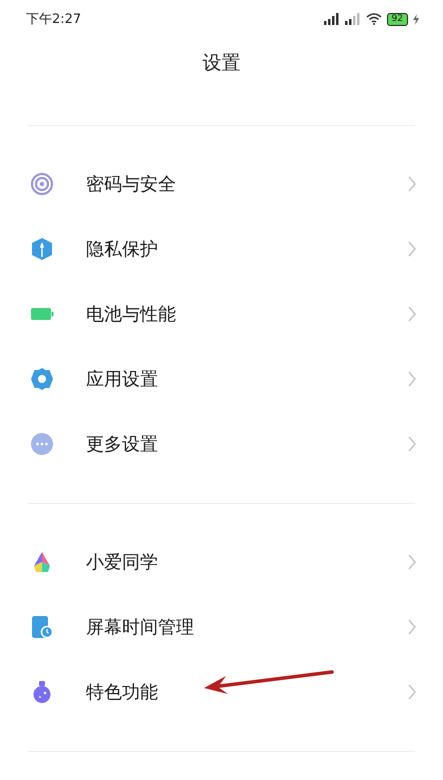  Describe the element at coordinates (222, 63) in the screenshot. I see `page-title: 设置` at that location.